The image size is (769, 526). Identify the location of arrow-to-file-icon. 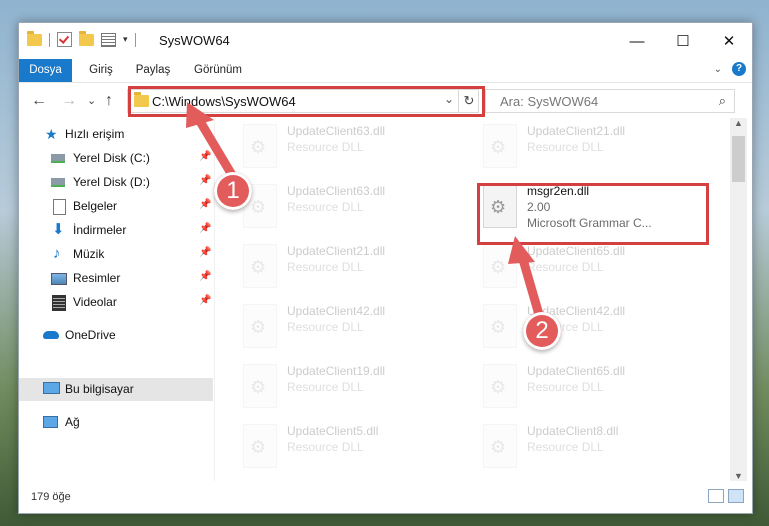
(526, 279).